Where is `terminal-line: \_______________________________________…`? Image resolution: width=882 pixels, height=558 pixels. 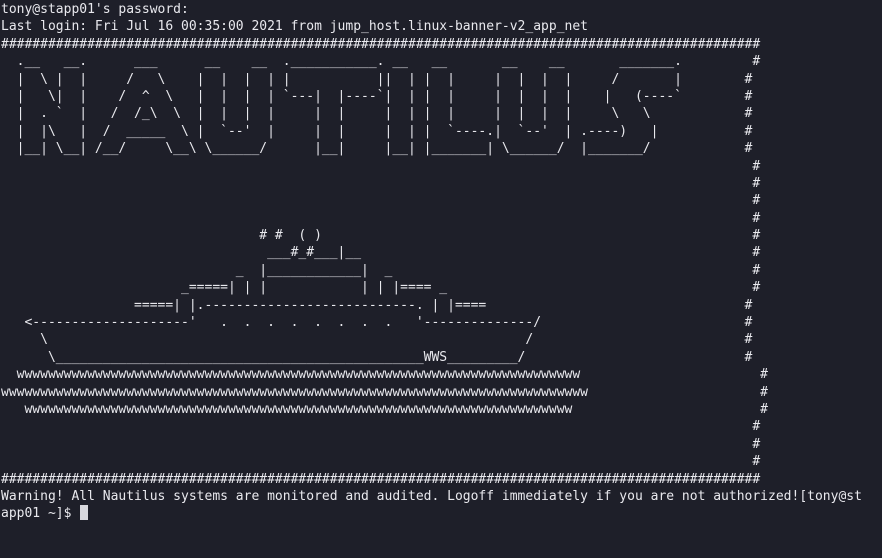 terminal-line: \_______________________________________… is located at coordinates (377, 357).